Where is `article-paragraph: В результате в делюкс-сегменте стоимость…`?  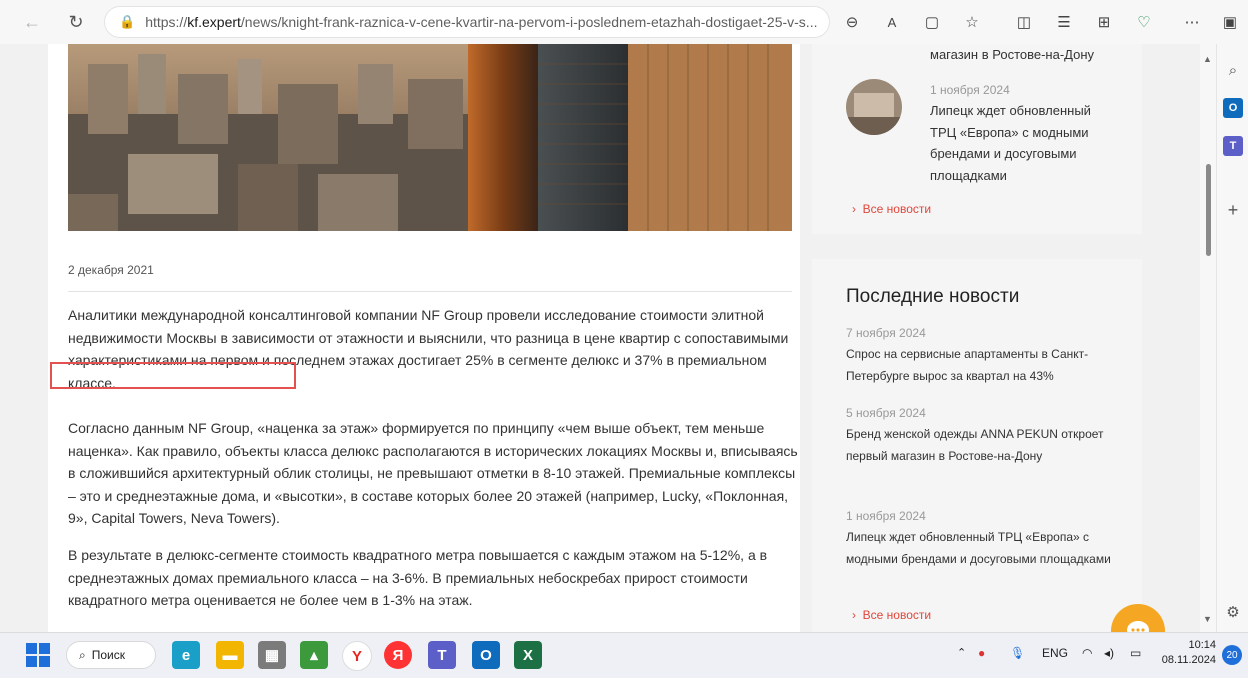
article-paragraph: В результате в делюкс-сегменте стоимость… is located at coordinates (418, 577).